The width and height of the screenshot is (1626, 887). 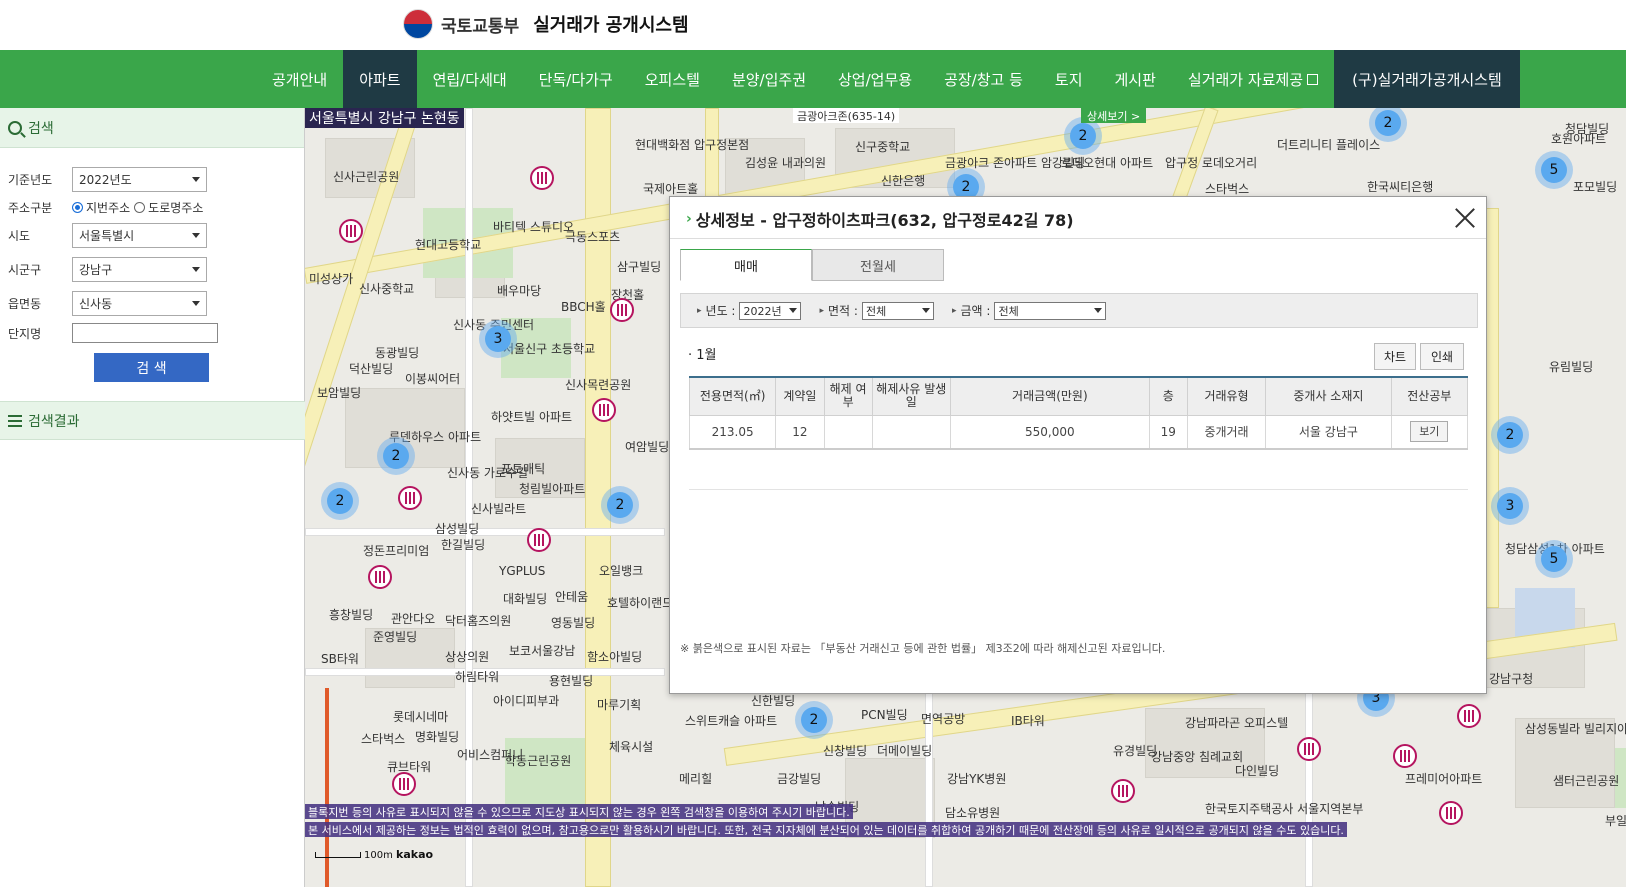 What do you see at coordinates (415, 854) in the screenshot?
I see `kakao-logo: kakao` at bounding box center [415, 854].